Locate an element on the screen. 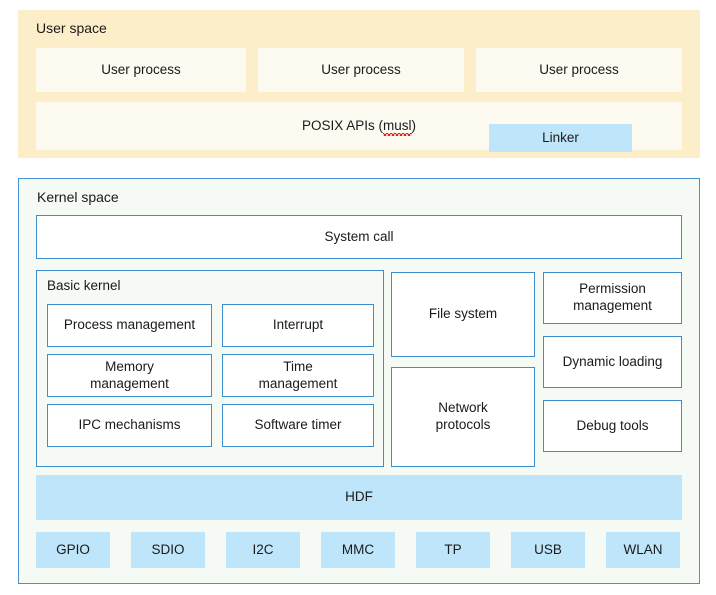 The width and height of the screenshot is (716, 595). module-label-process-management: Process management is located at coordinates (129, 325).